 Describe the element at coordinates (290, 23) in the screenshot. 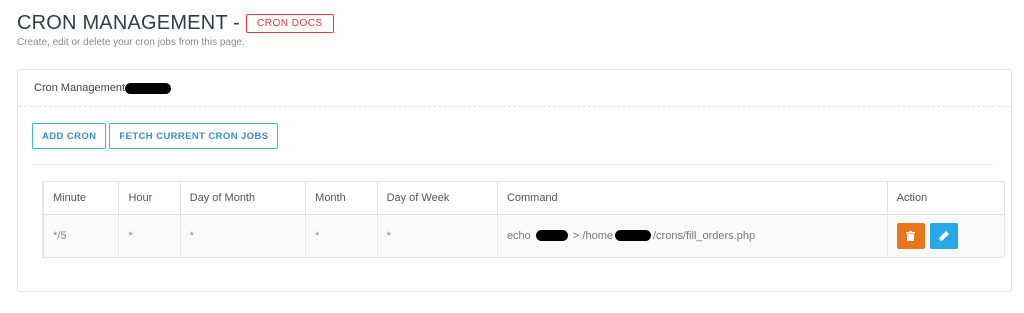

I see `cron-docs-link: CRON DOCS` at that location.